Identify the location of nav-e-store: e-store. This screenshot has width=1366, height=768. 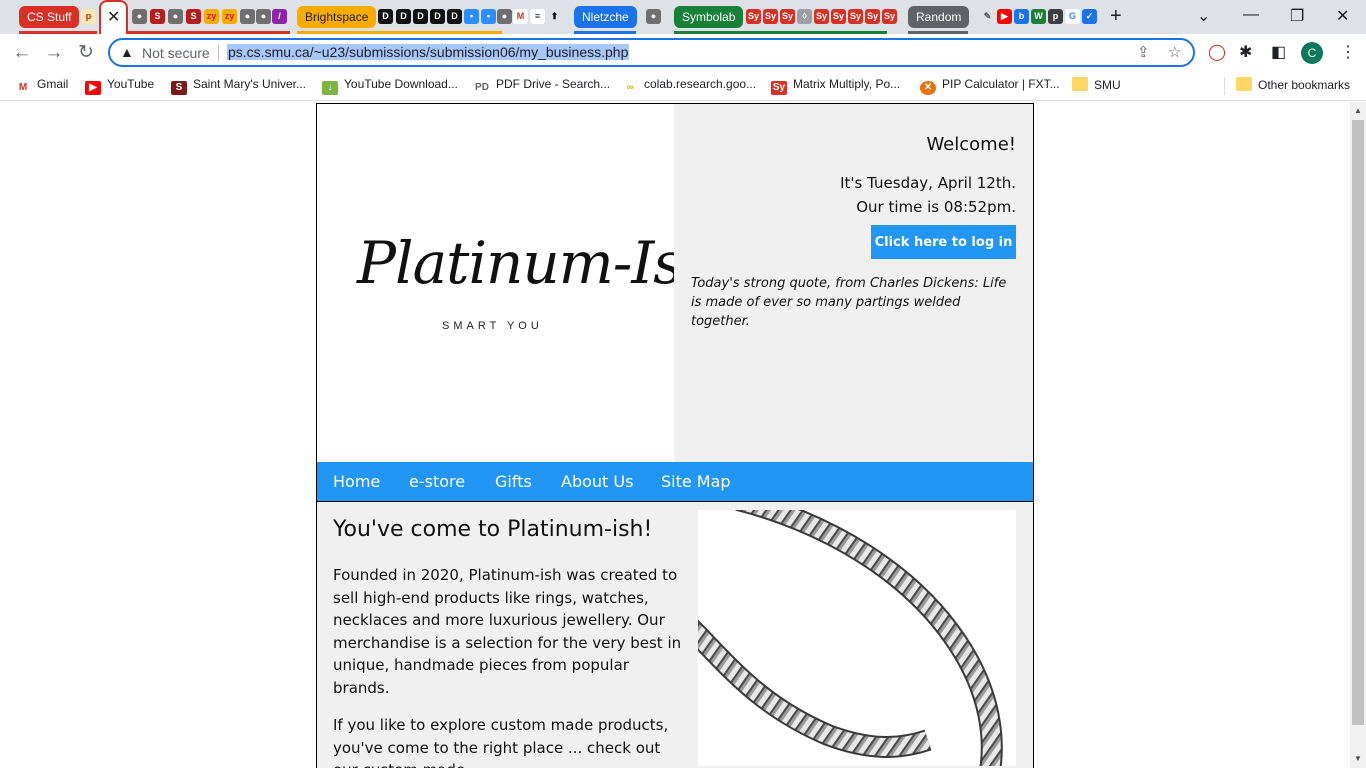
(437, 481).